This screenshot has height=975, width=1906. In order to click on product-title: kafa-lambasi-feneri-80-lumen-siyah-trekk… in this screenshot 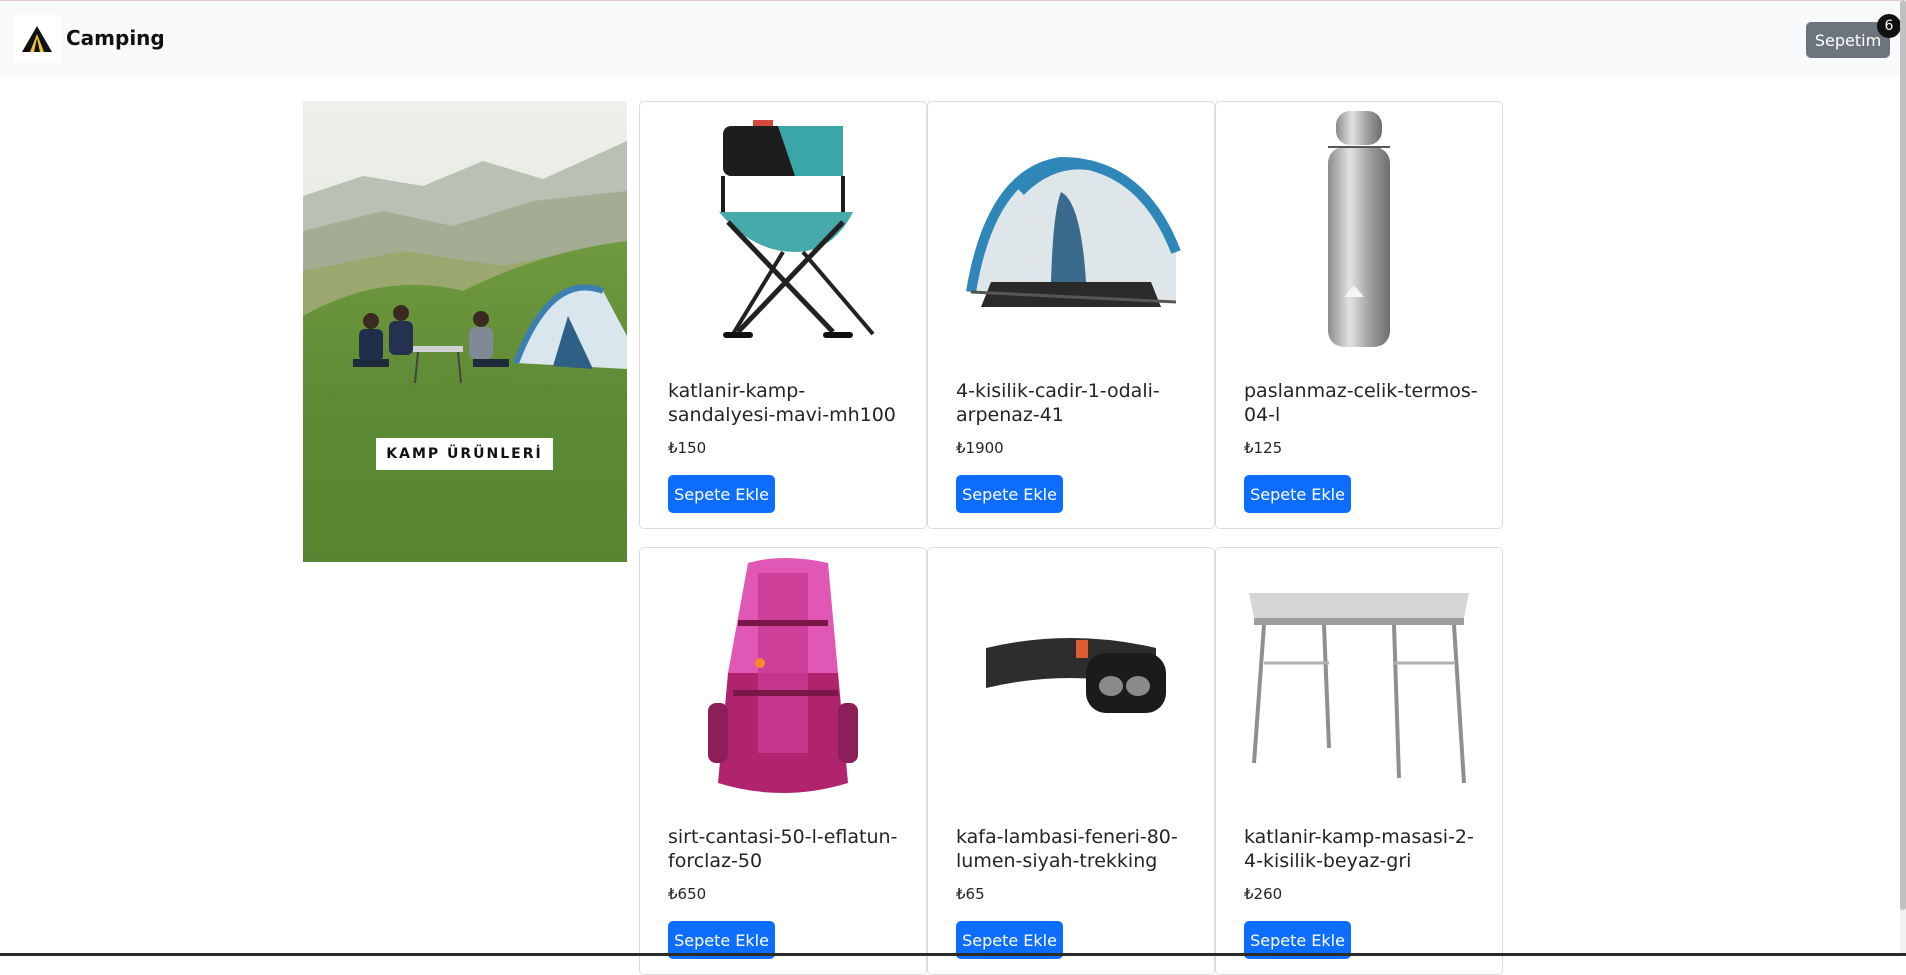, I will do `click(1076, 849)`.